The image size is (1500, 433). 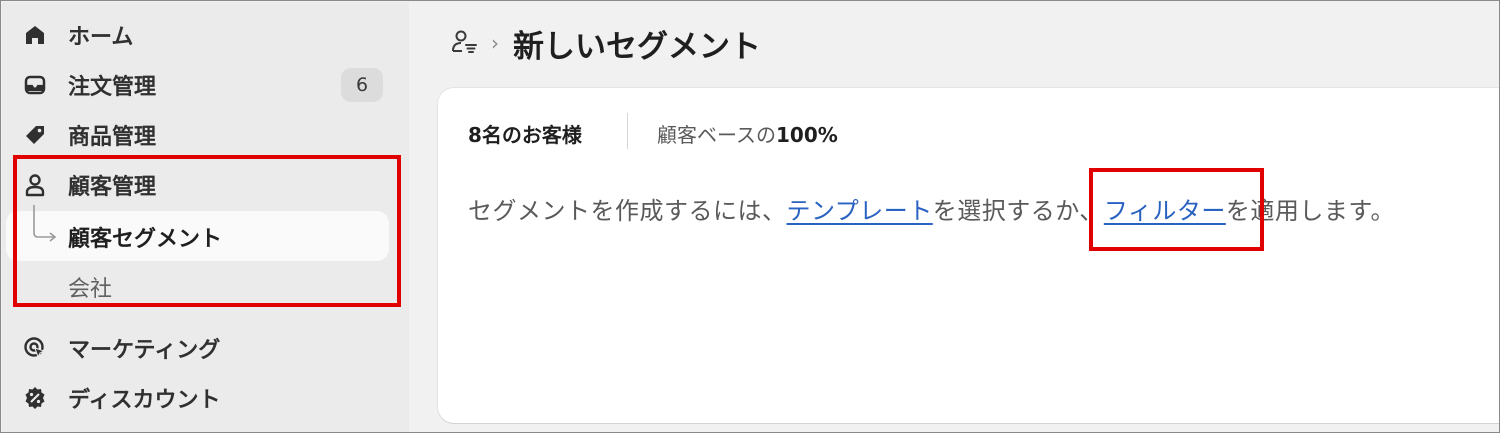 I want to click on customer-segment-icon, so click(x=464, y=42).